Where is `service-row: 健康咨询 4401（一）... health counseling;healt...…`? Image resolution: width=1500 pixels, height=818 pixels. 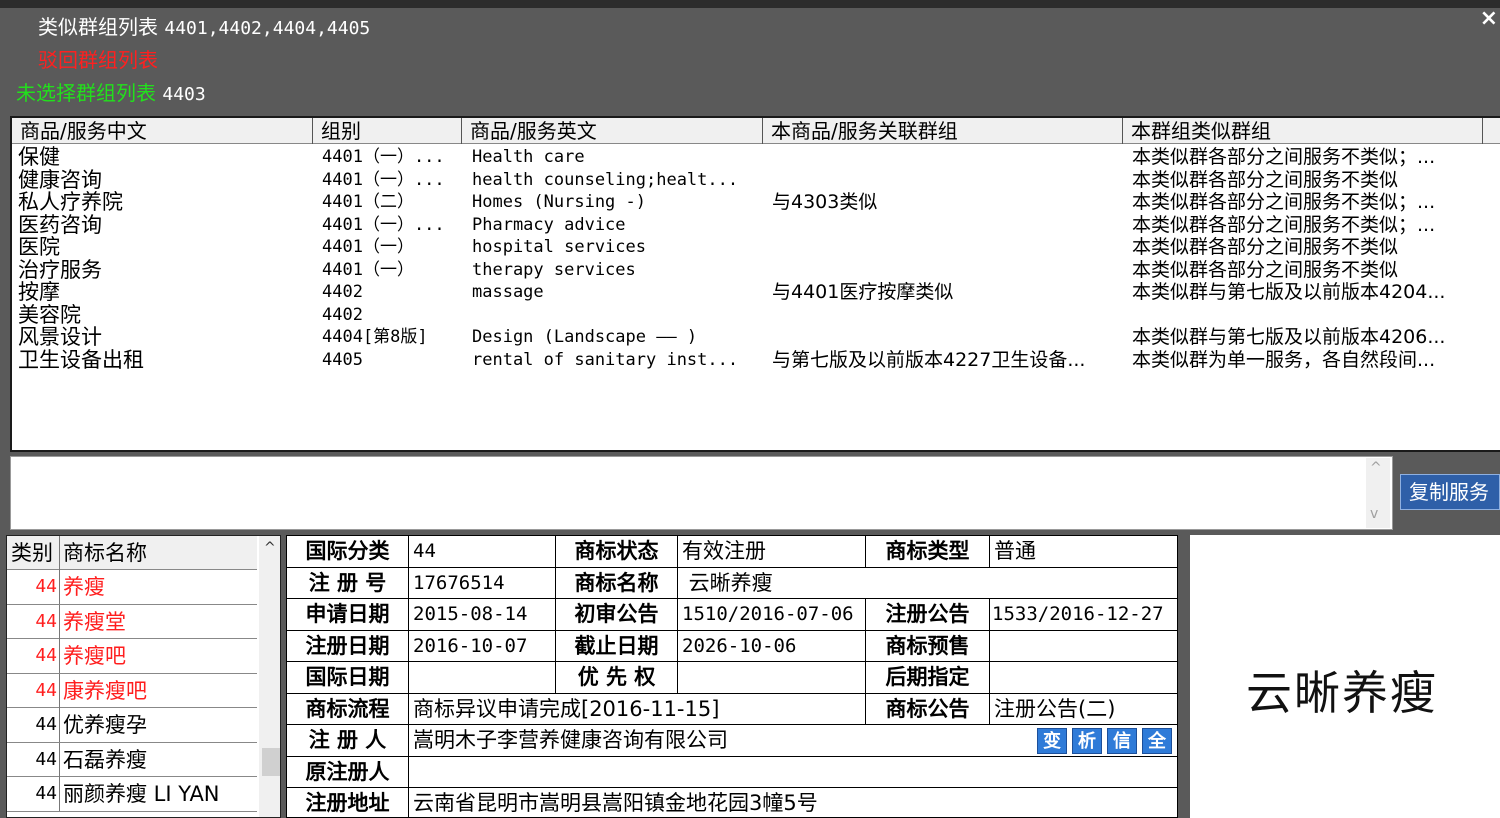
service-row: 健康咨询 4401（一）... health counseling;healt...… is located at coordinates (756, 180).